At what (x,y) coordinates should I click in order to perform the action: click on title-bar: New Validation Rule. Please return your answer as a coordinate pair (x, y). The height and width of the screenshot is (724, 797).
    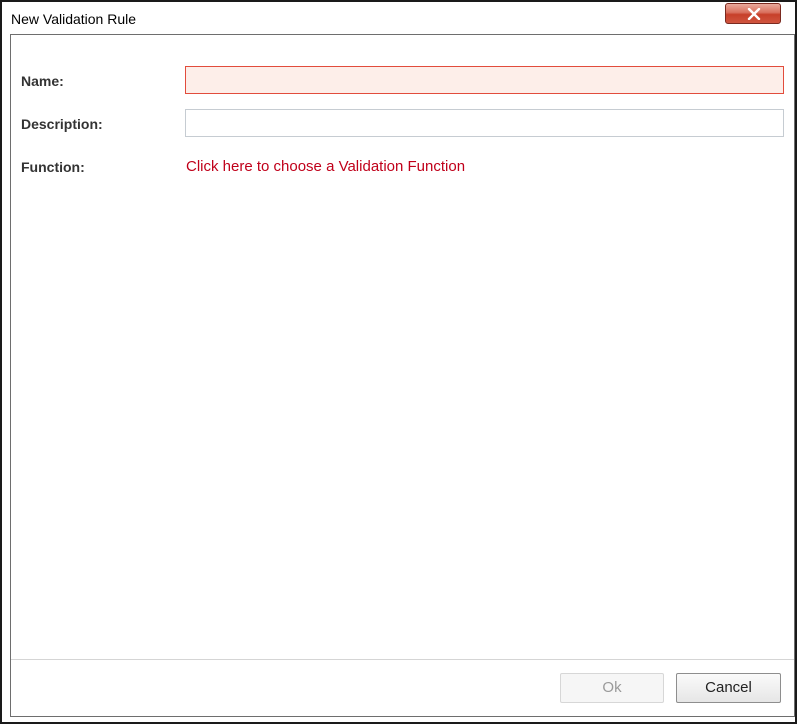
    Looking at the image, I should click on (398, 18).